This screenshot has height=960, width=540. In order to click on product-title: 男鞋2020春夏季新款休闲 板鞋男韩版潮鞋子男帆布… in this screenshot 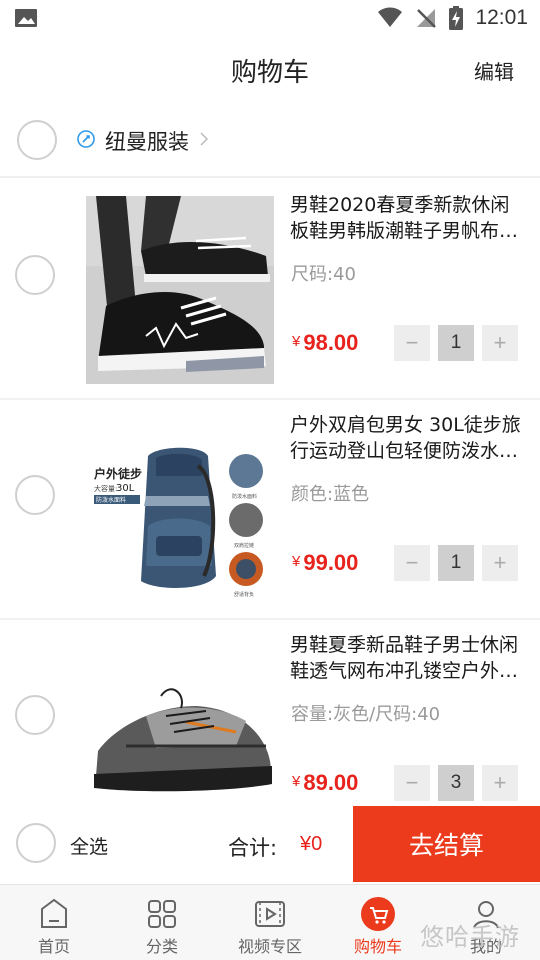, I will do `click(413, 218)`.